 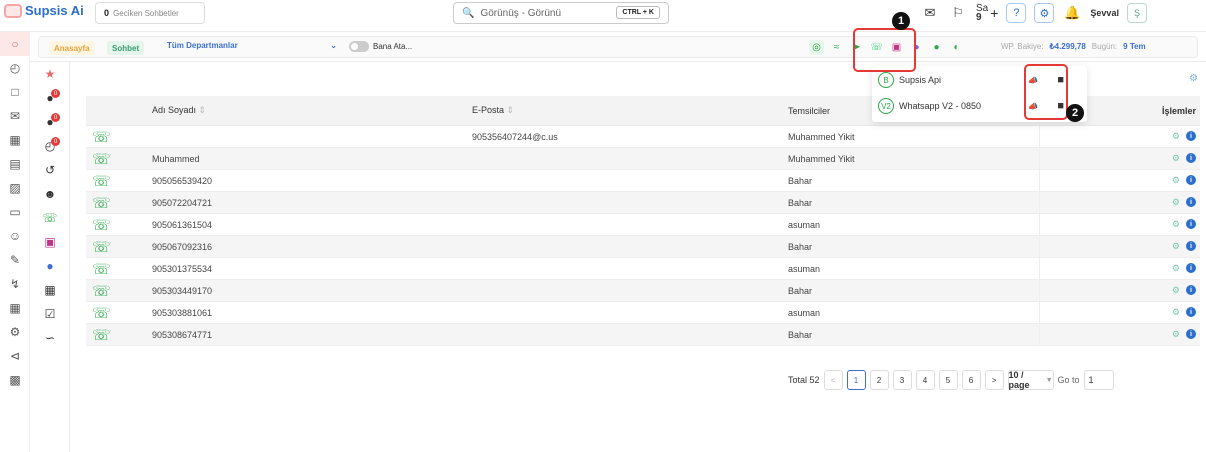 What do you see at coordinates (50, 218) in the screenshot?
I see `whatsapp-channel-icon: ☏` at bounding box center [50, 218].